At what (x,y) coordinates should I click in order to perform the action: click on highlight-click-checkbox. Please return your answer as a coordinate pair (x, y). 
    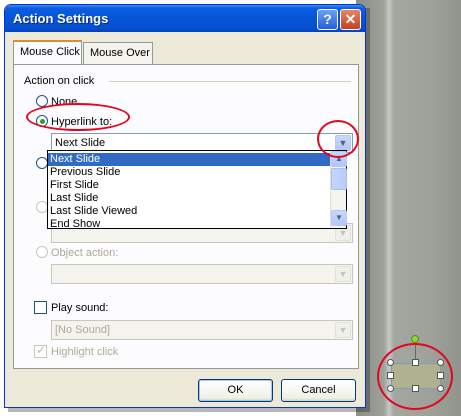
    Looking at the image, I should click on (40, 350).